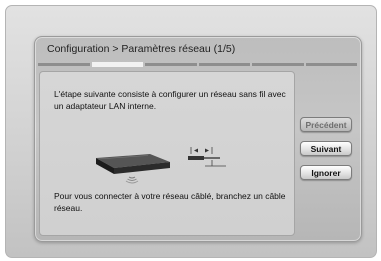  Describe the element at coordinates (141, 49) in the screenshot. I see `dialog-title: Configuration > Paramètres réseau (1/5)` at that location.